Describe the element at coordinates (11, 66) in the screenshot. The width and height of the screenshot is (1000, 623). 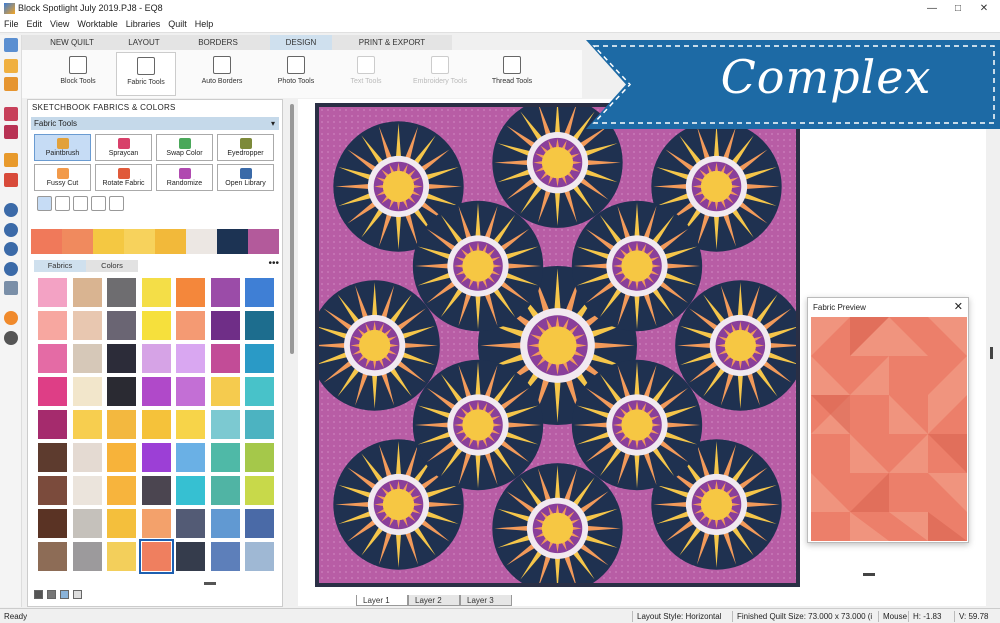
I see `new-project-icon` at that location.